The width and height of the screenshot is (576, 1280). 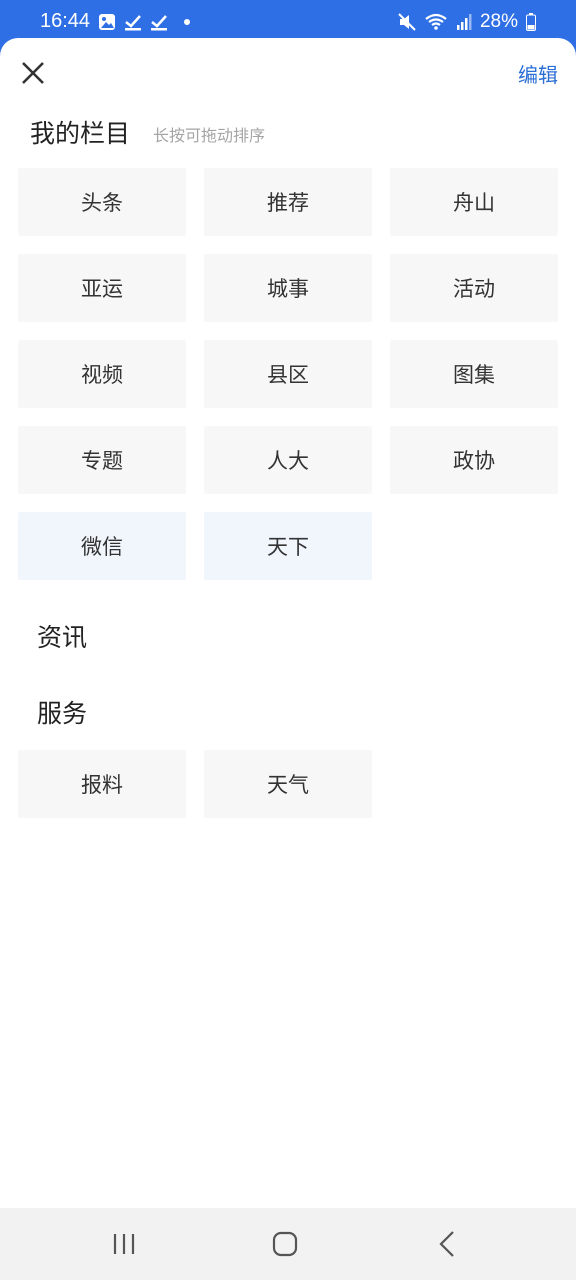 I want to click on channel-tile: 推荐, so click(x=288, y=202).